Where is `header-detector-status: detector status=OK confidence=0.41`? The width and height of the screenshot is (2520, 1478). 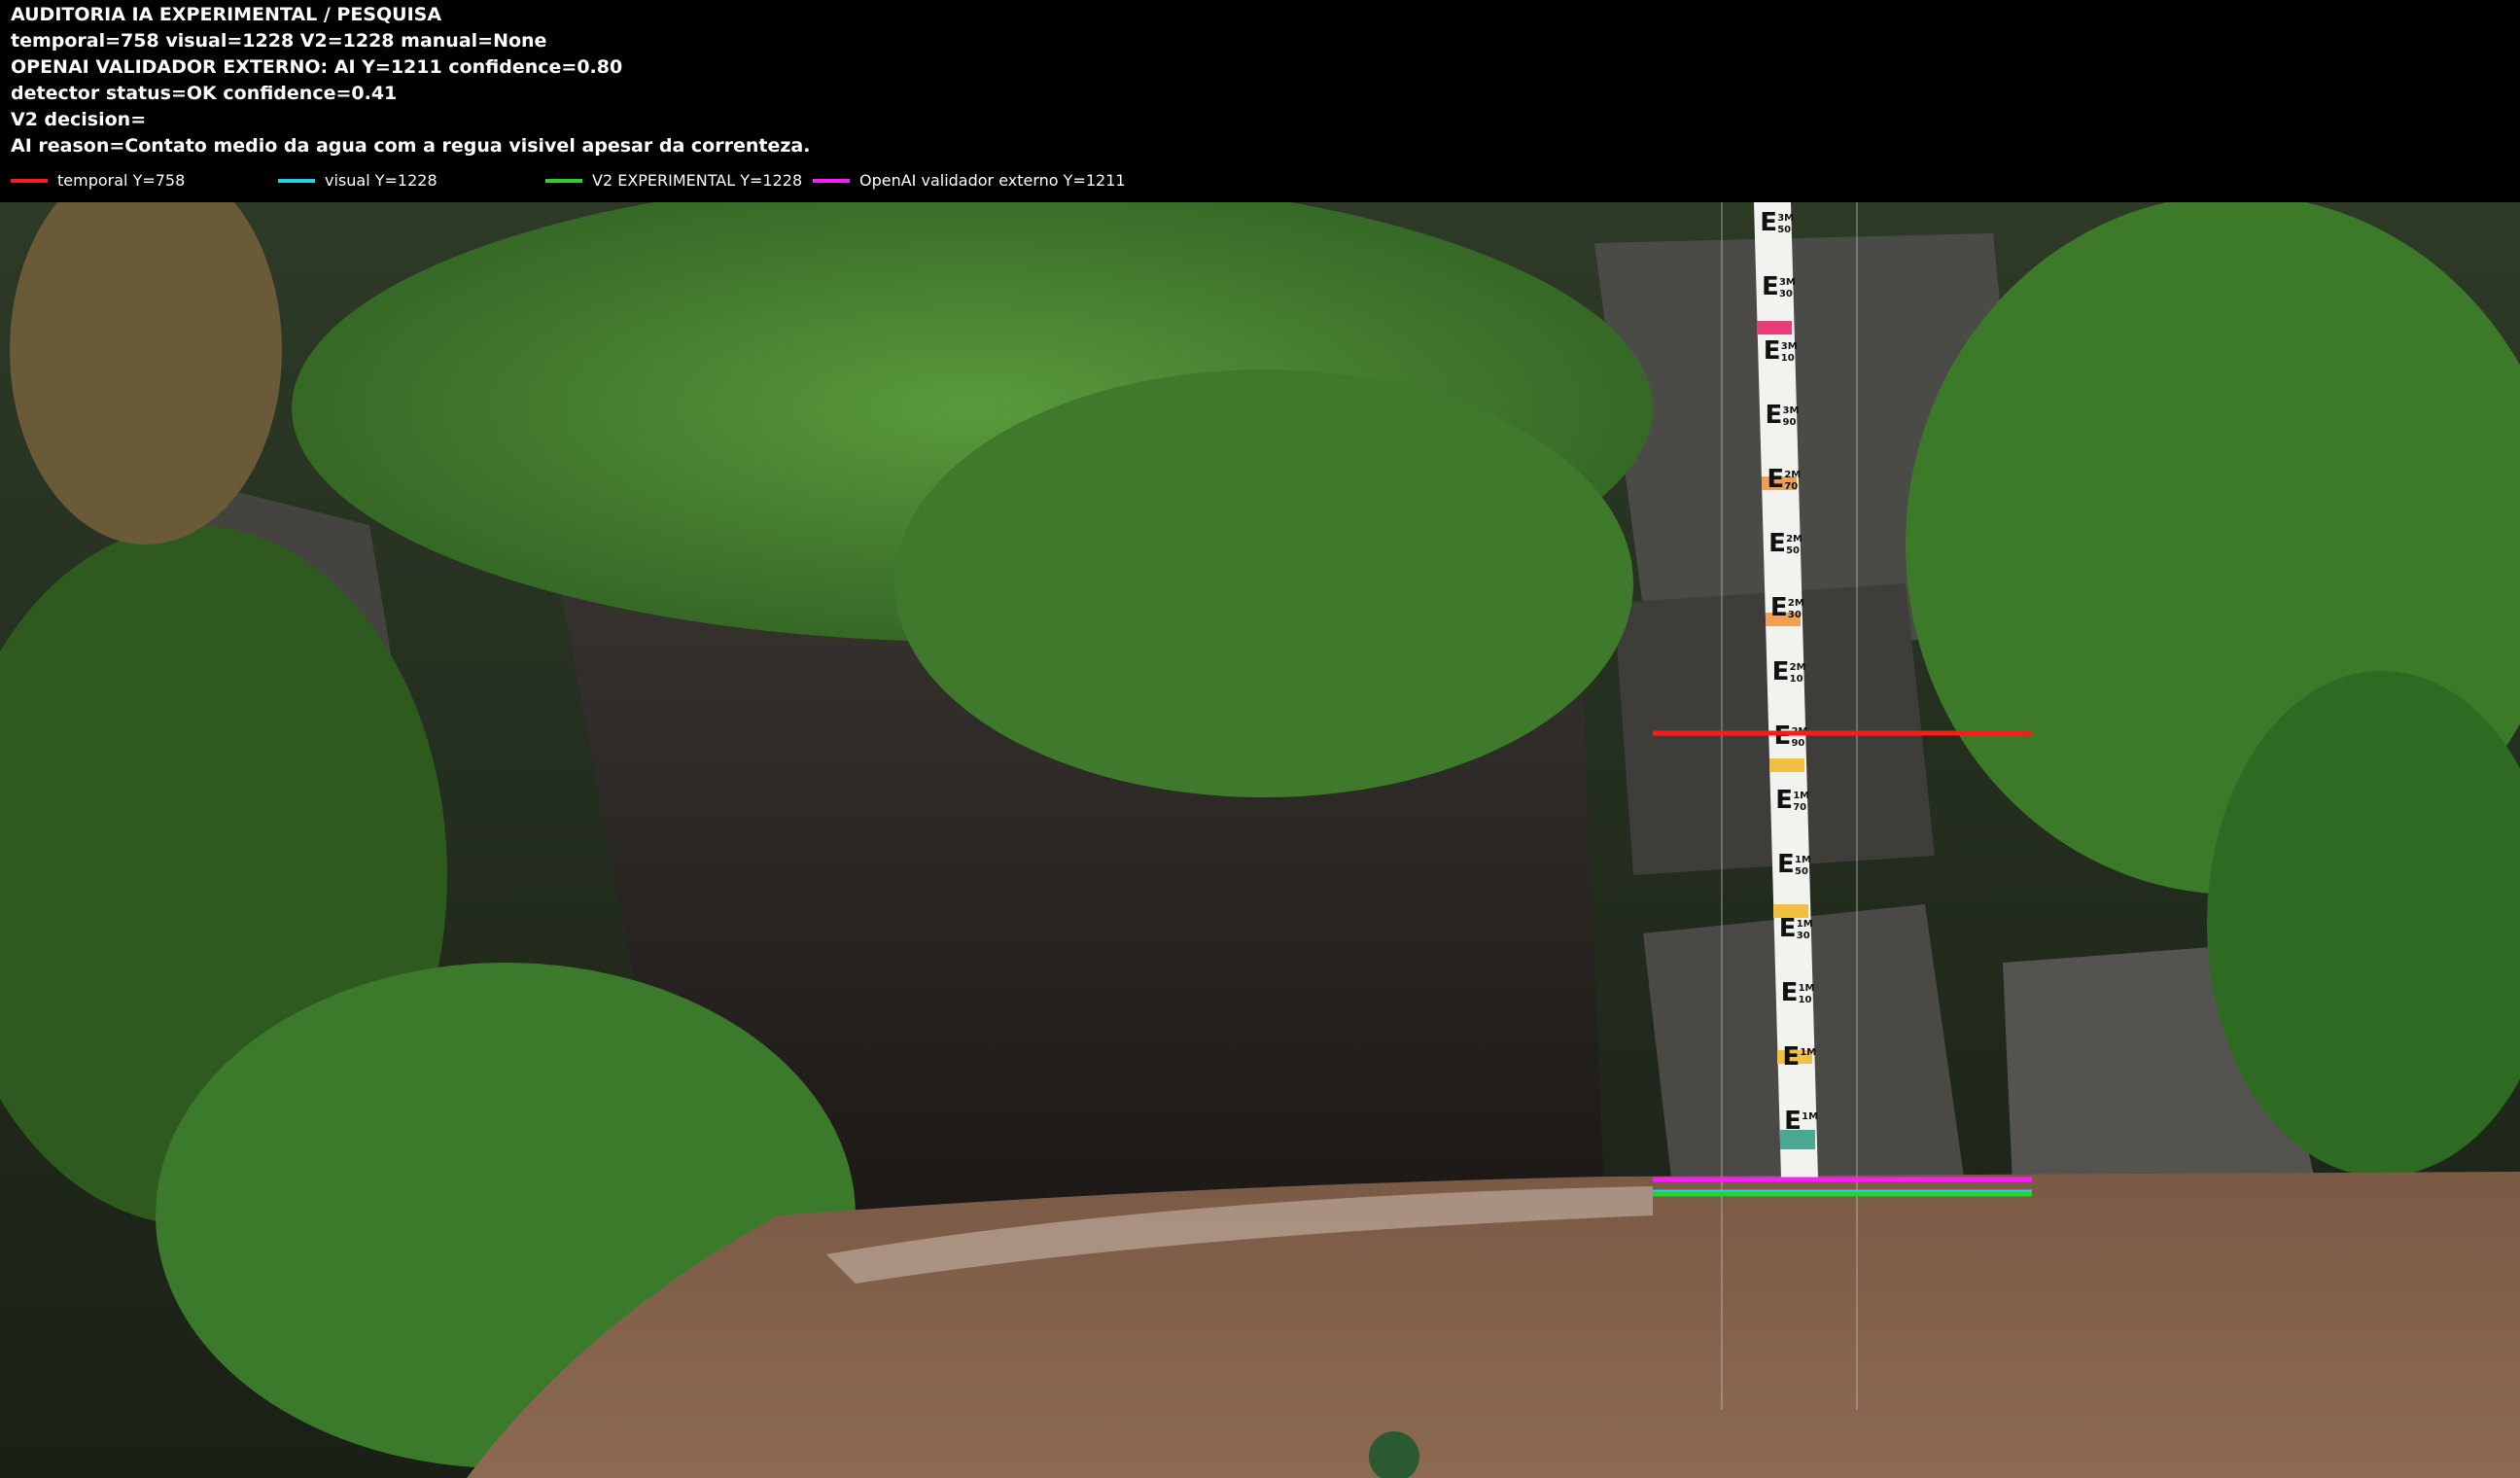 header-detector-status: detector status=OK confidence=0.41 is located at coordinates (204, 93).